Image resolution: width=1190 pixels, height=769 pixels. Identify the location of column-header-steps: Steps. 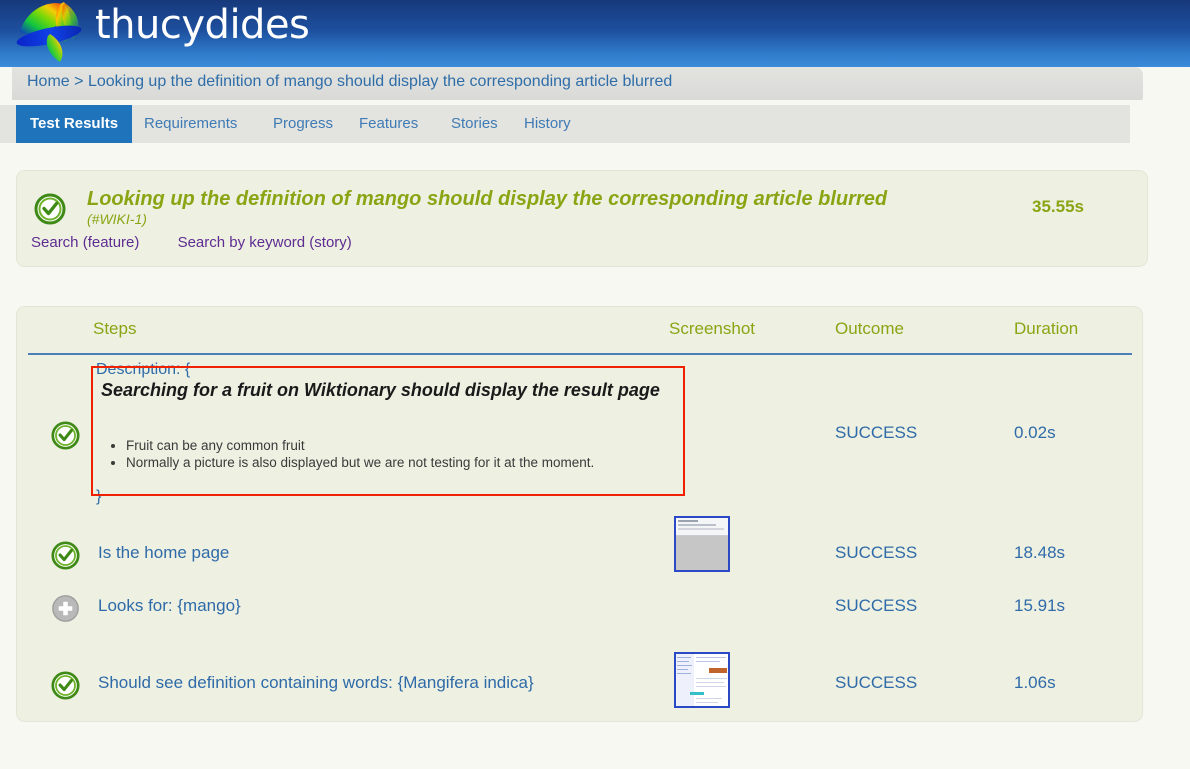
(115, 328).